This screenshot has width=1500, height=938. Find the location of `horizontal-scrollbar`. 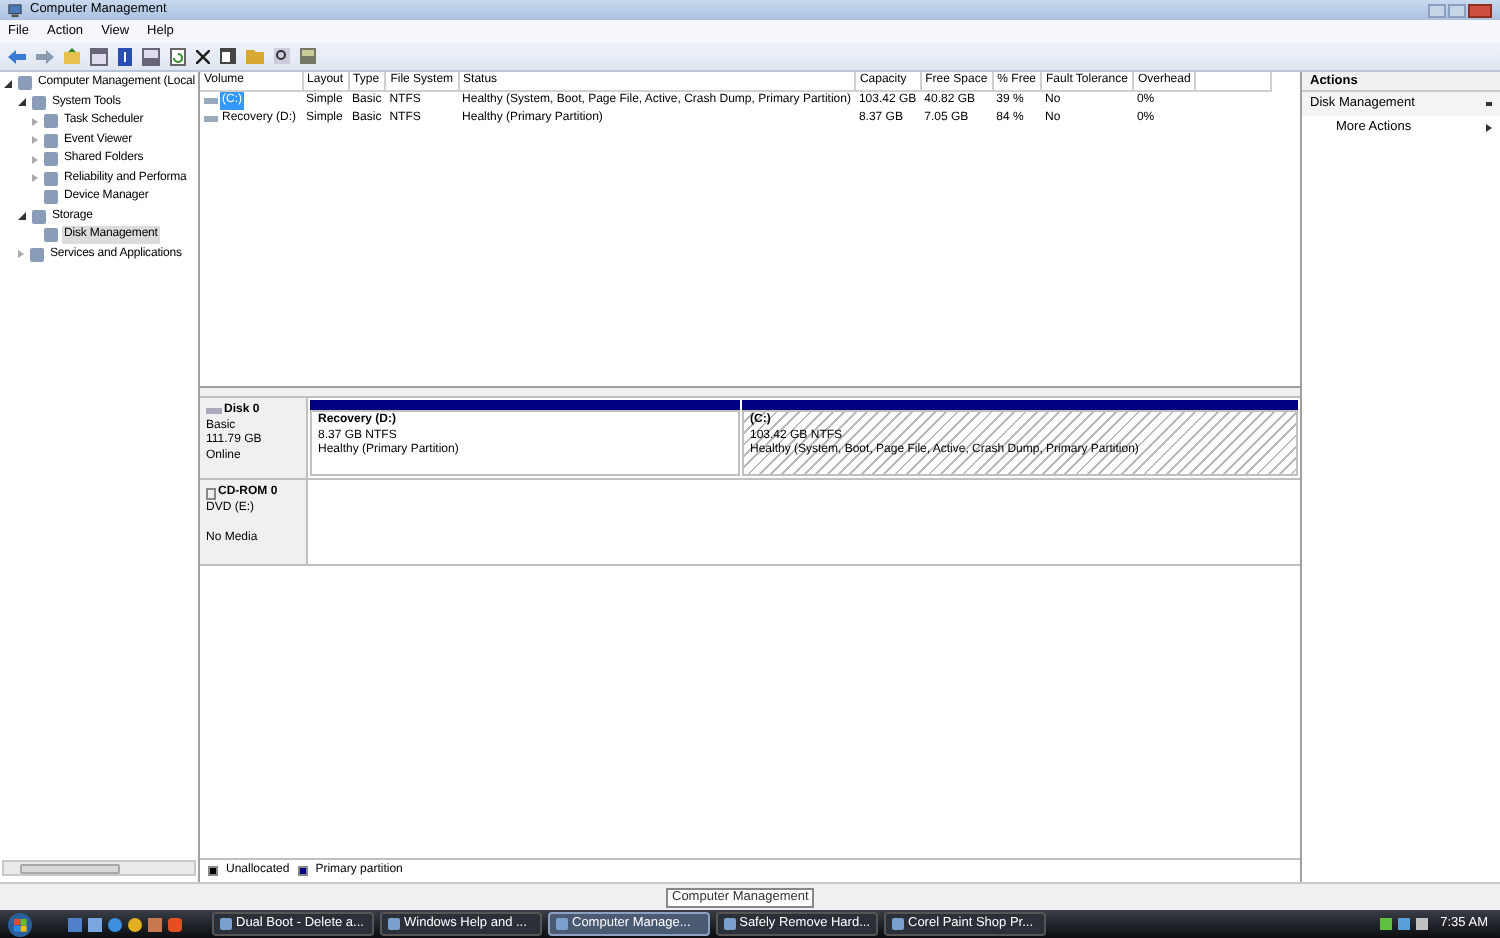

horizontal-scrollbar is located at coordinates (99, 868).